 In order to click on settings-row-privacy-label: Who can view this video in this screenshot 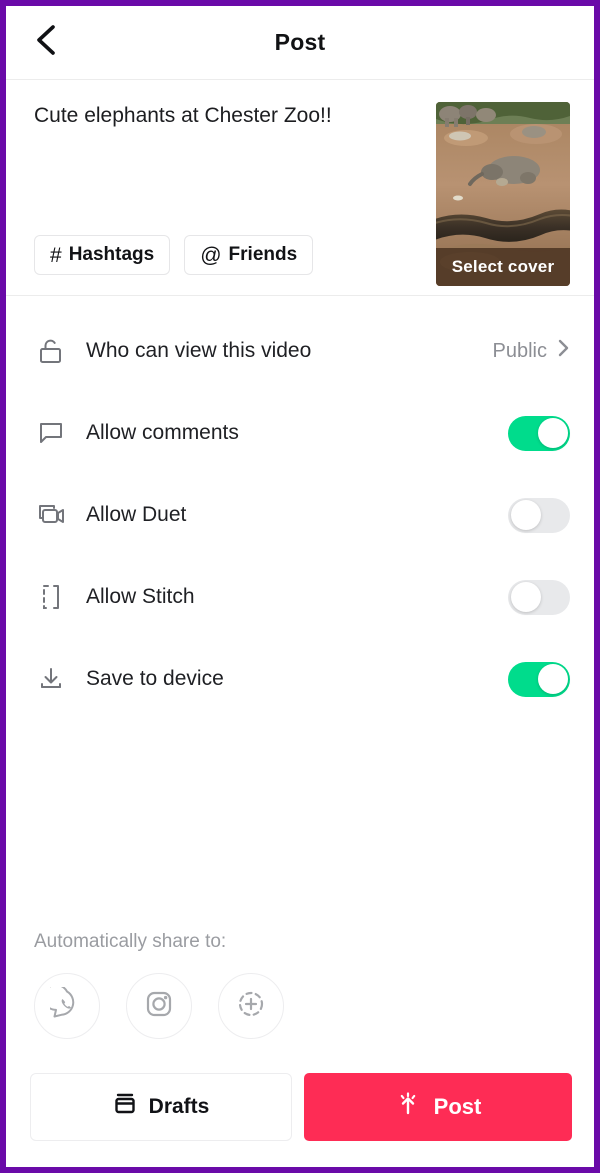, I will do `click(199, 350)`.